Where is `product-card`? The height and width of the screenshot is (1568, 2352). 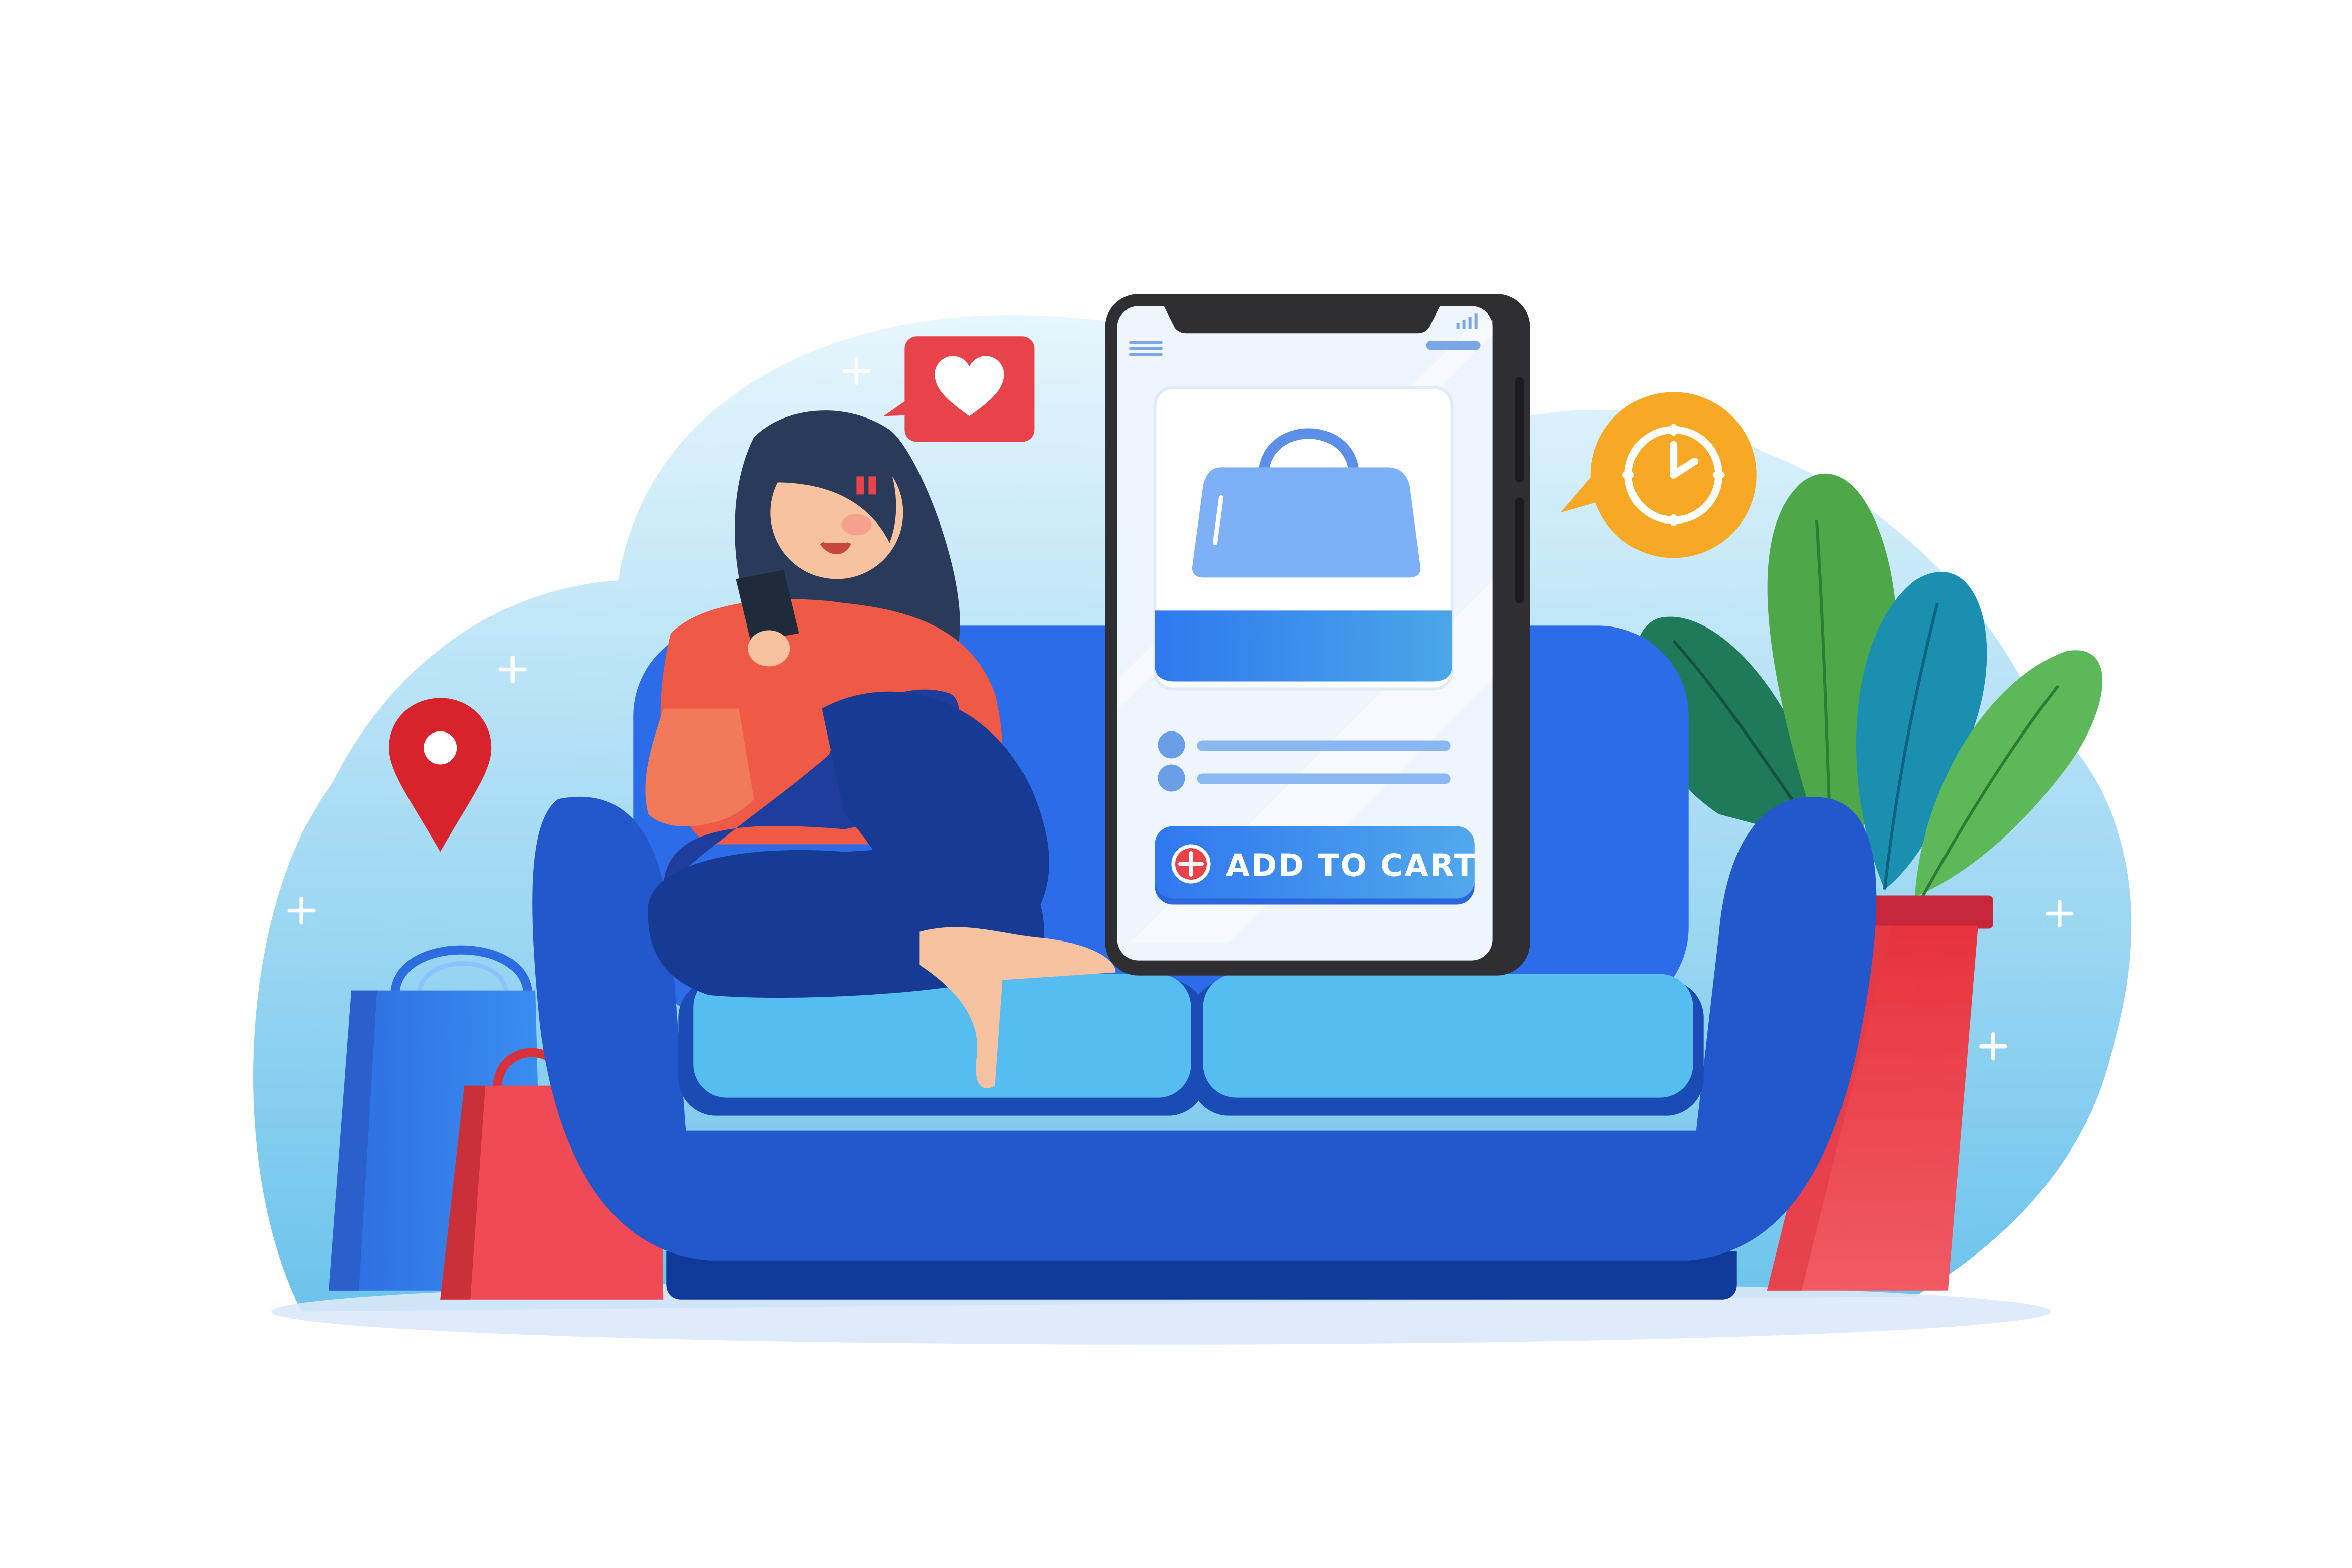 product-card is located at coordinates (1304, 538).